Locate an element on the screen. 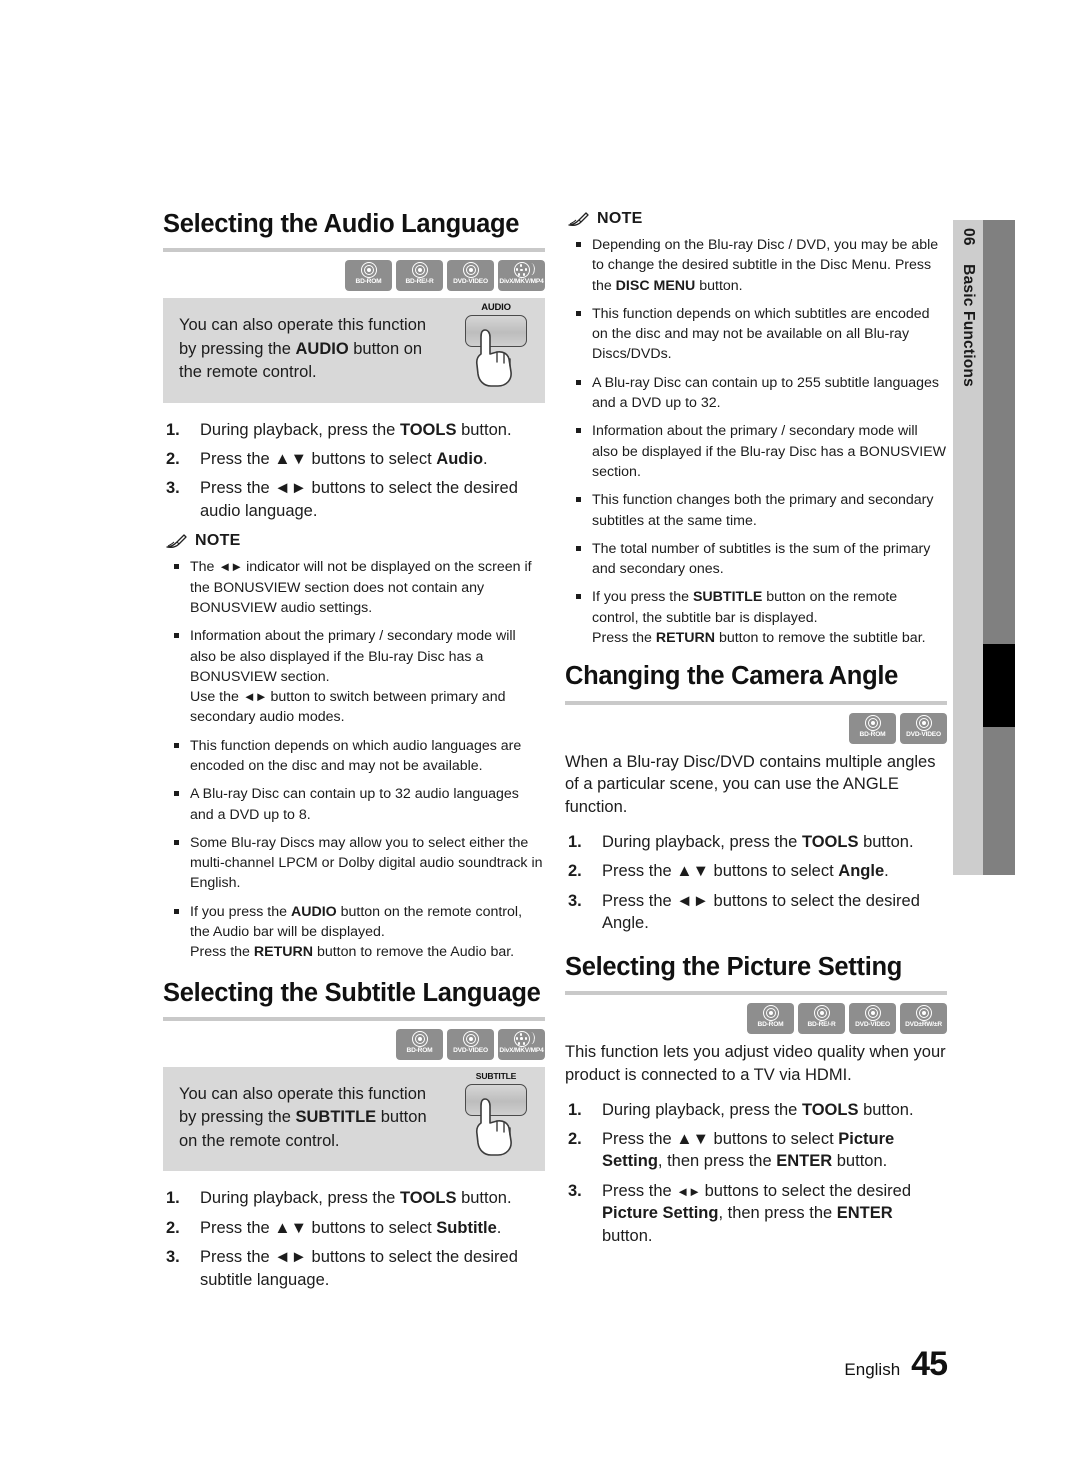  heading-camera-angle: Changing the Camera Angle is located at coordinates (732, 676).